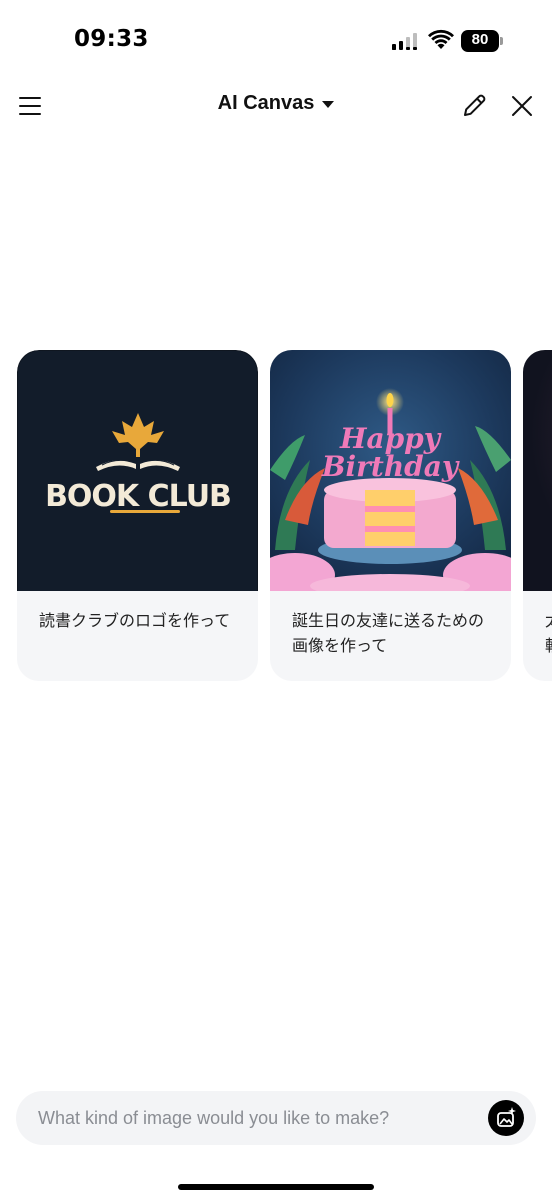 The width and height of the screenshot is (552, 1200). I want to click on battery-level: 80, so click(480, 39).